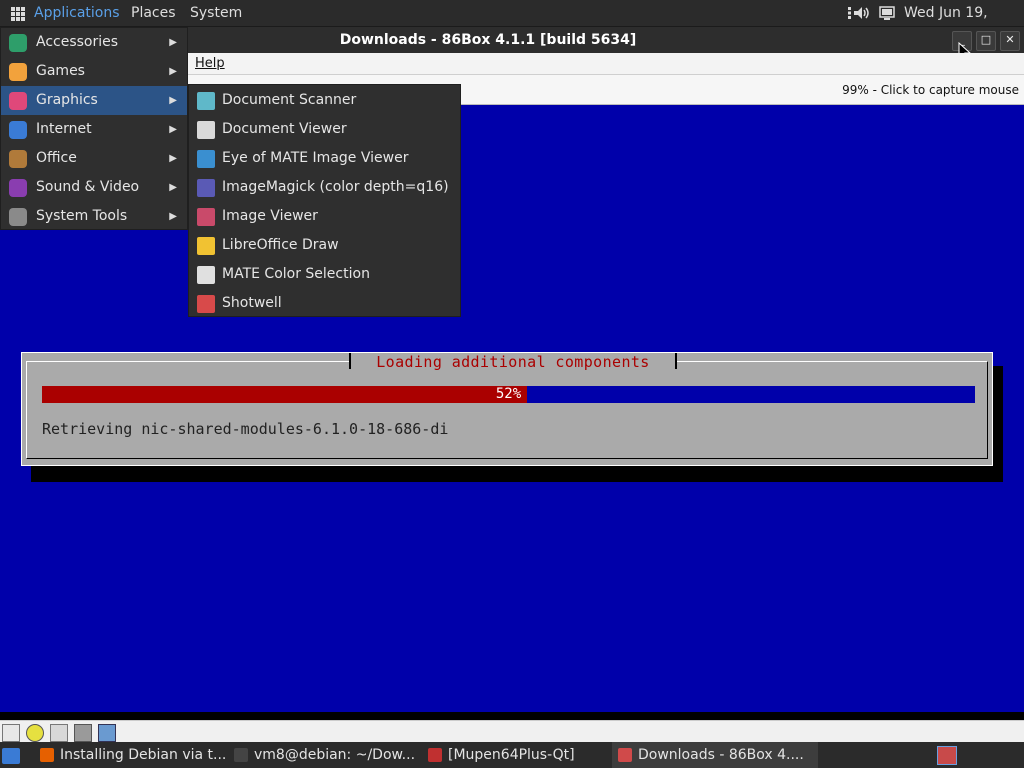 The image size is (1024, 768). What do you see at coordinates (107, 733) in the screenshot?
I see `sound-card-icon` at bounding box center [107, 733].